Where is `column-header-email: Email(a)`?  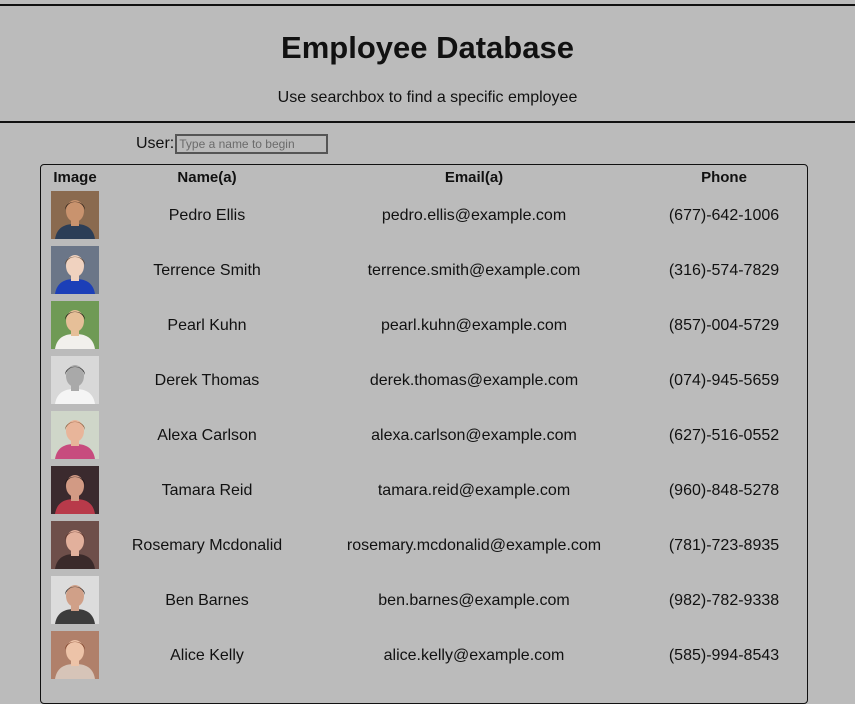
column-header-email: Email(a) is located at coordinates (474, 177).